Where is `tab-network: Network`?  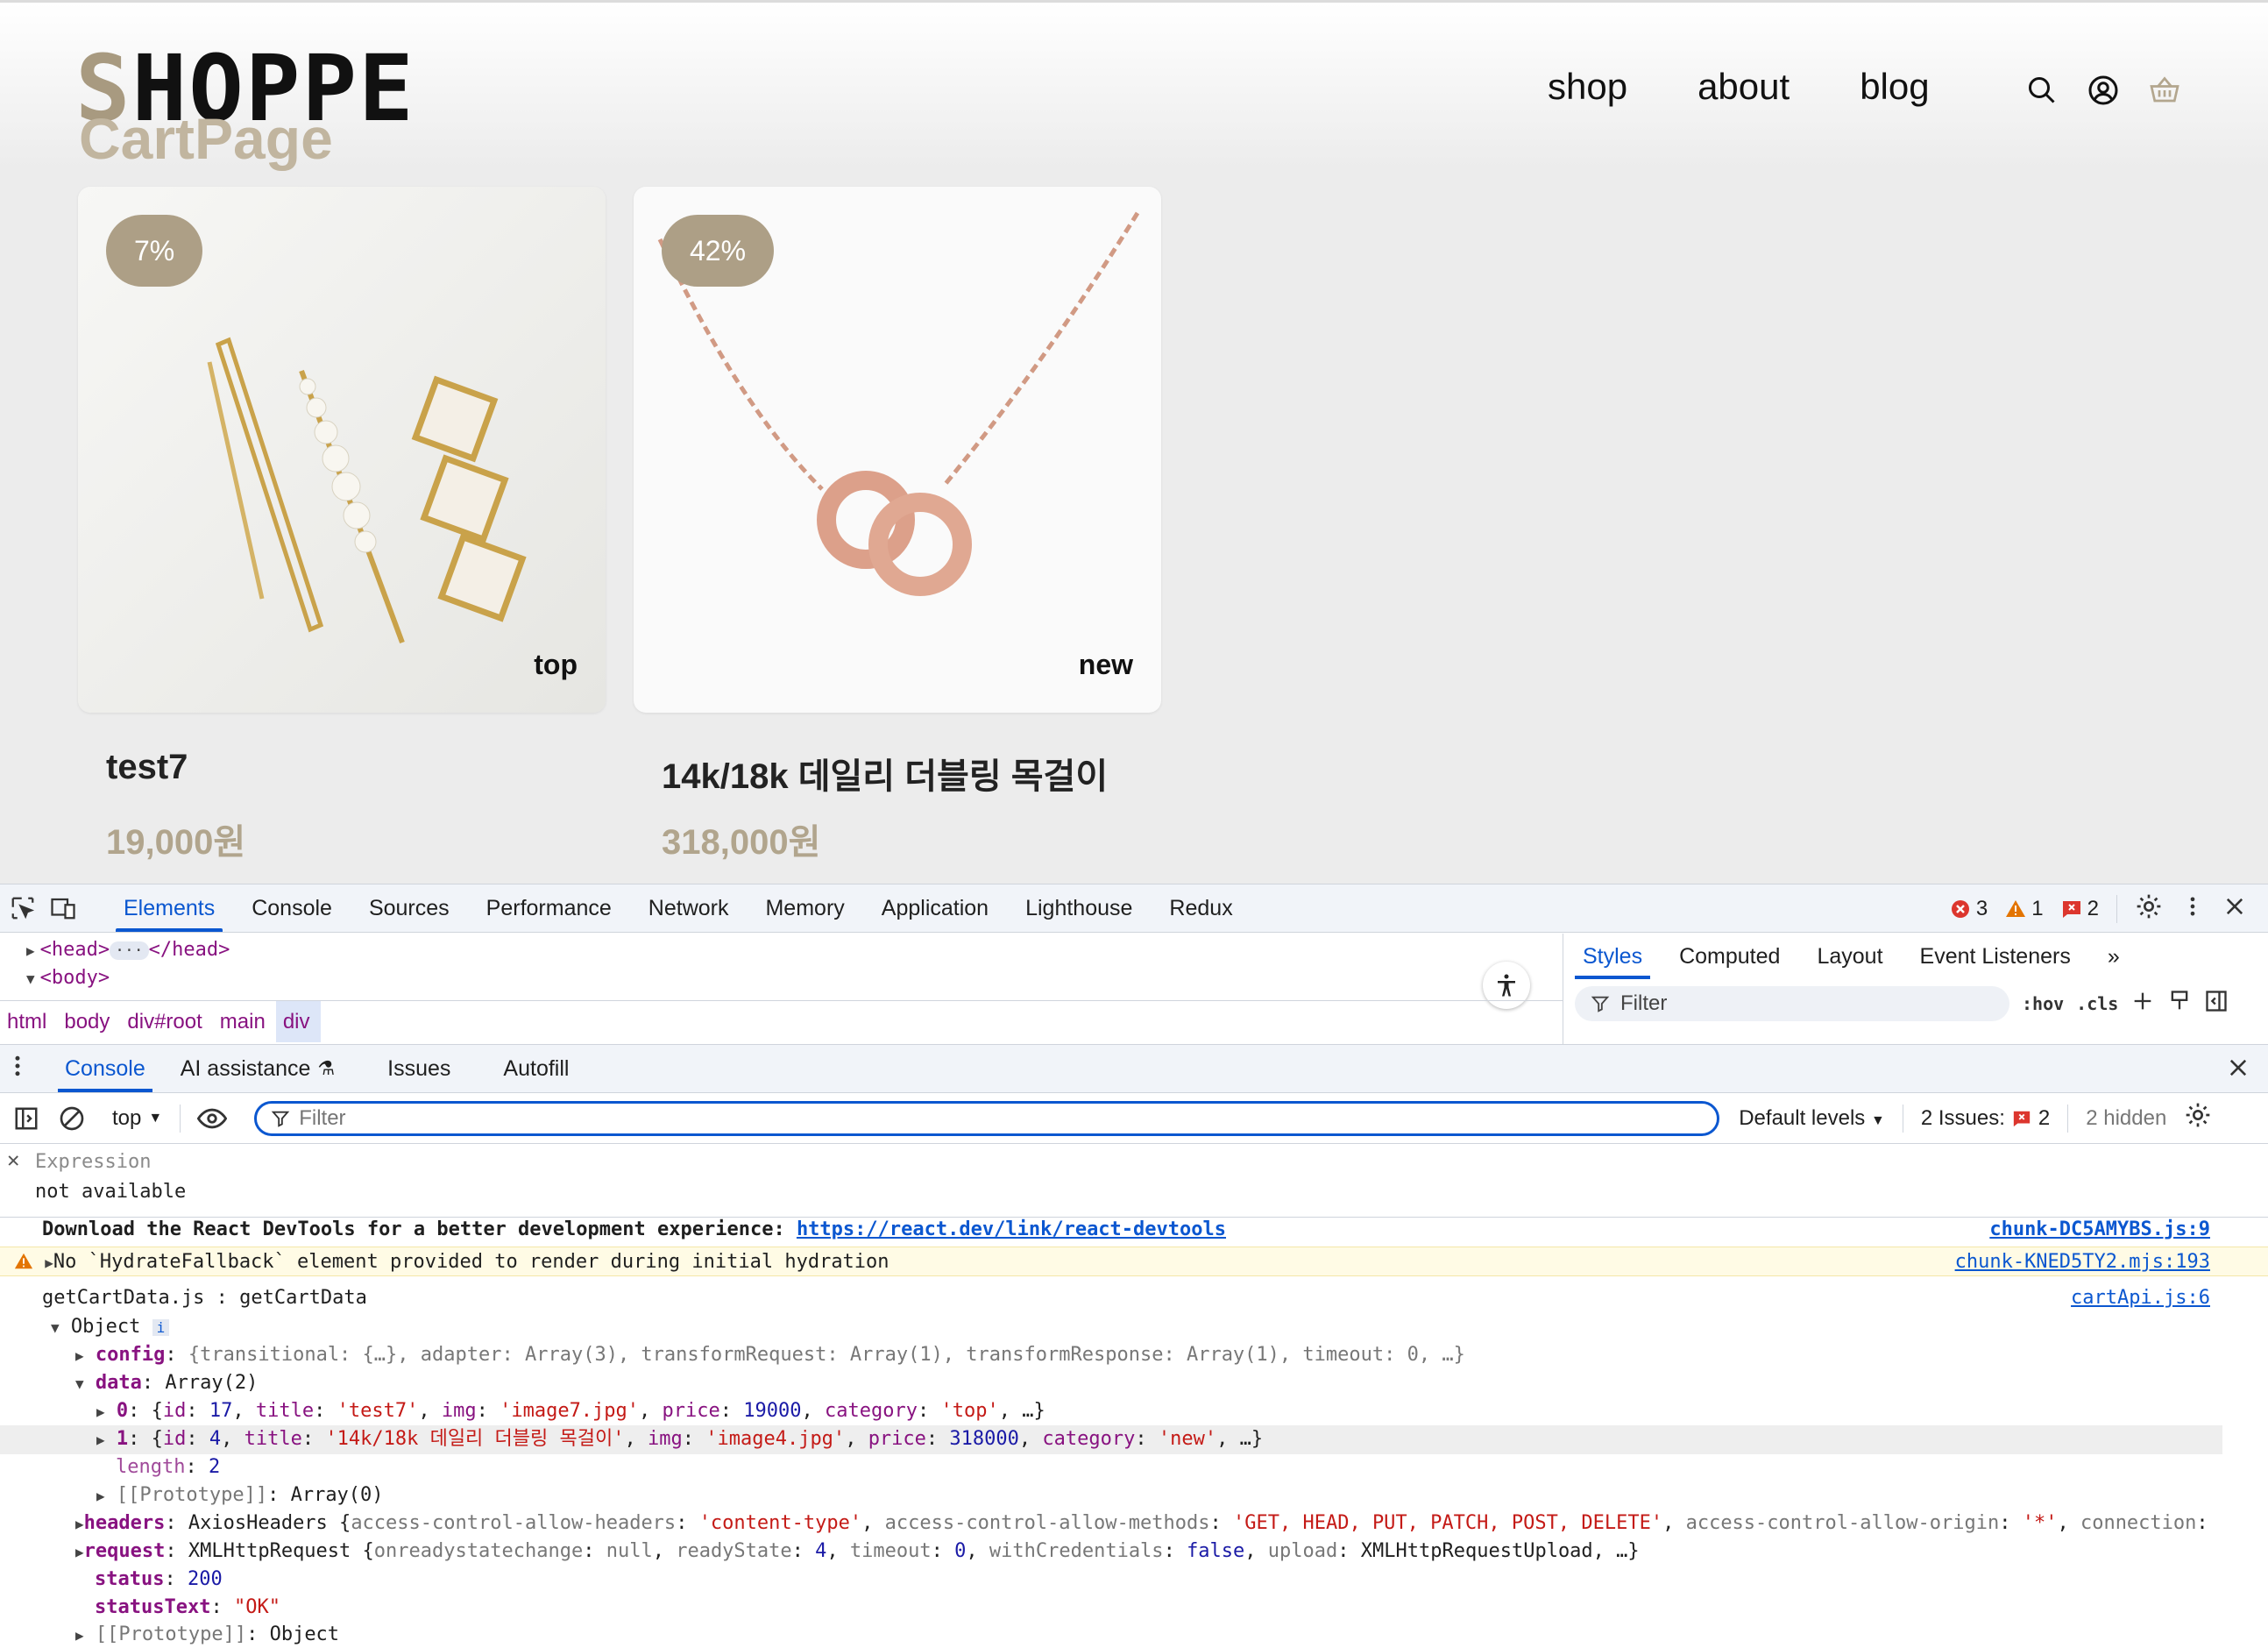
tab-network: Network is located at coordinates (689, 908).